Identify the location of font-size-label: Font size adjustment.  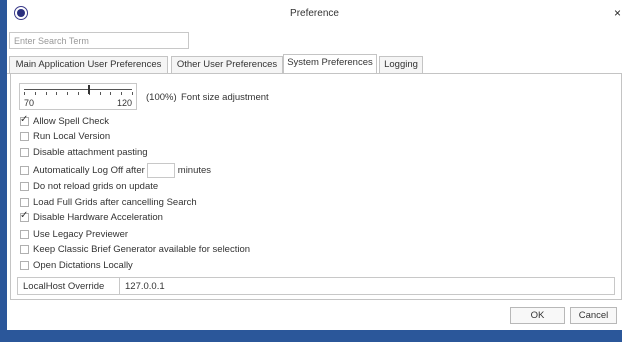
(225, 97).